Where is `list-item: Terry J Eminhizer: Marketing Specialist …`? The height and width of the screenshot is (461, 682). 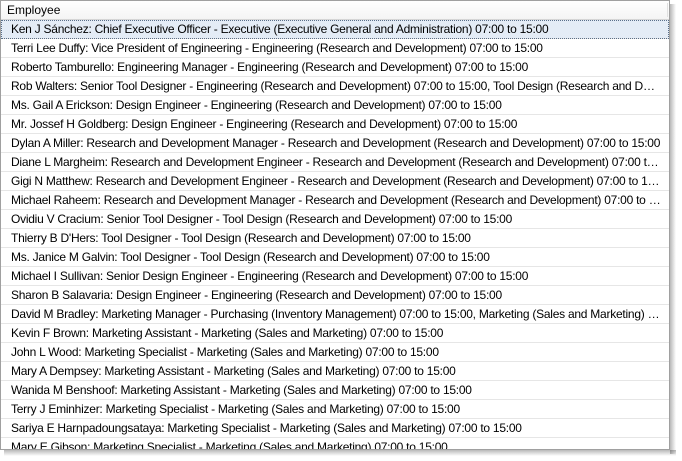
list-item: Terry J Eminhizer: Marketing Specialist … is located at coordinates (335, 409).